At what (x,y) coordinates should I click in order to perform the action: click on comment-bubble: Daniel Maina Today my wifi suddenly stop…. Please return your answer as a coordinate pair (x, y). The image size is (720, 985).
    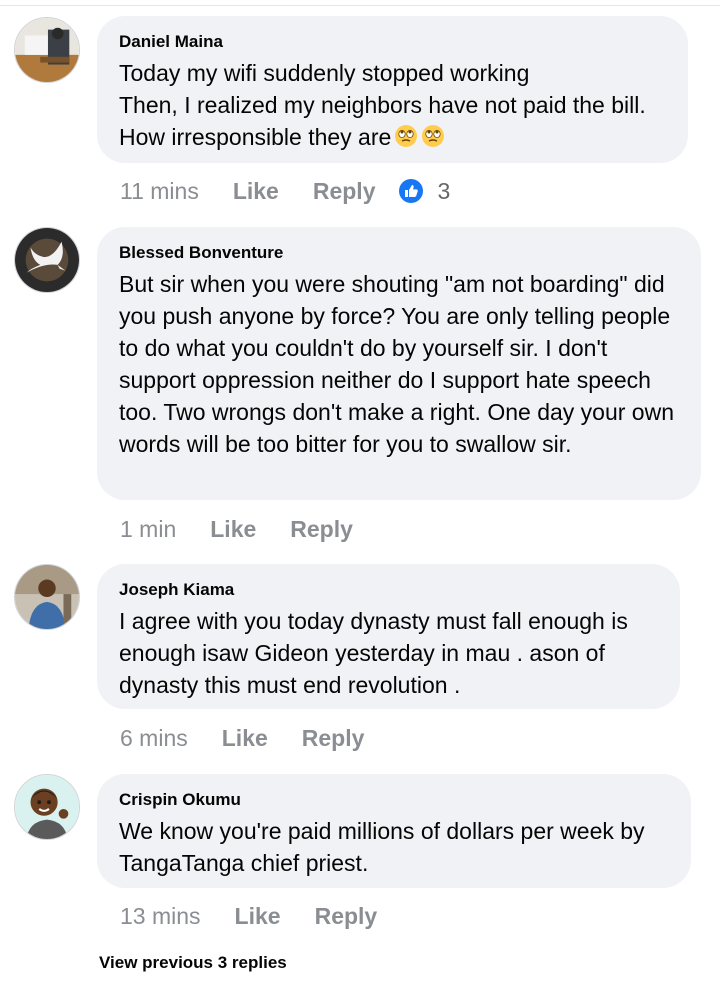
    Looking at the image, I should click on (392, 89).